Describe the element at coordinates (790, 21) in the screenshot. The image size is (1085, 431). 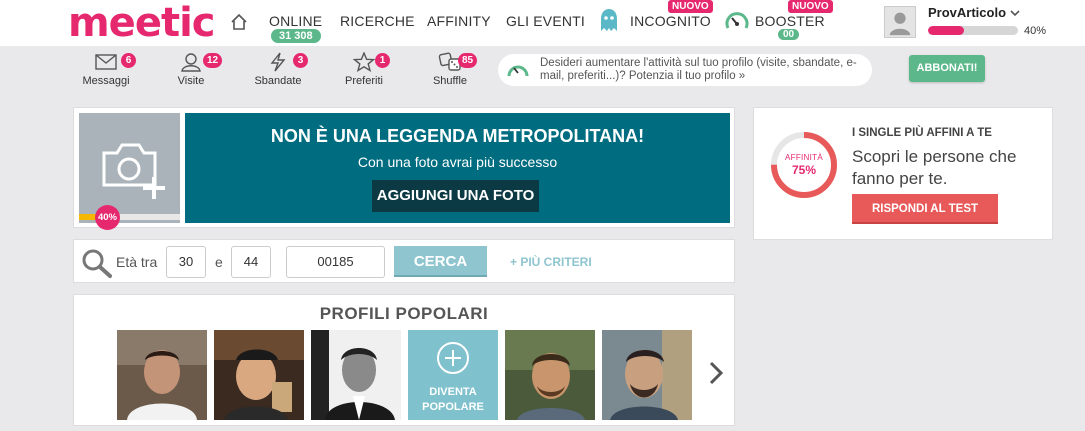
I see `nav-booster: BOOSTER` at that location.